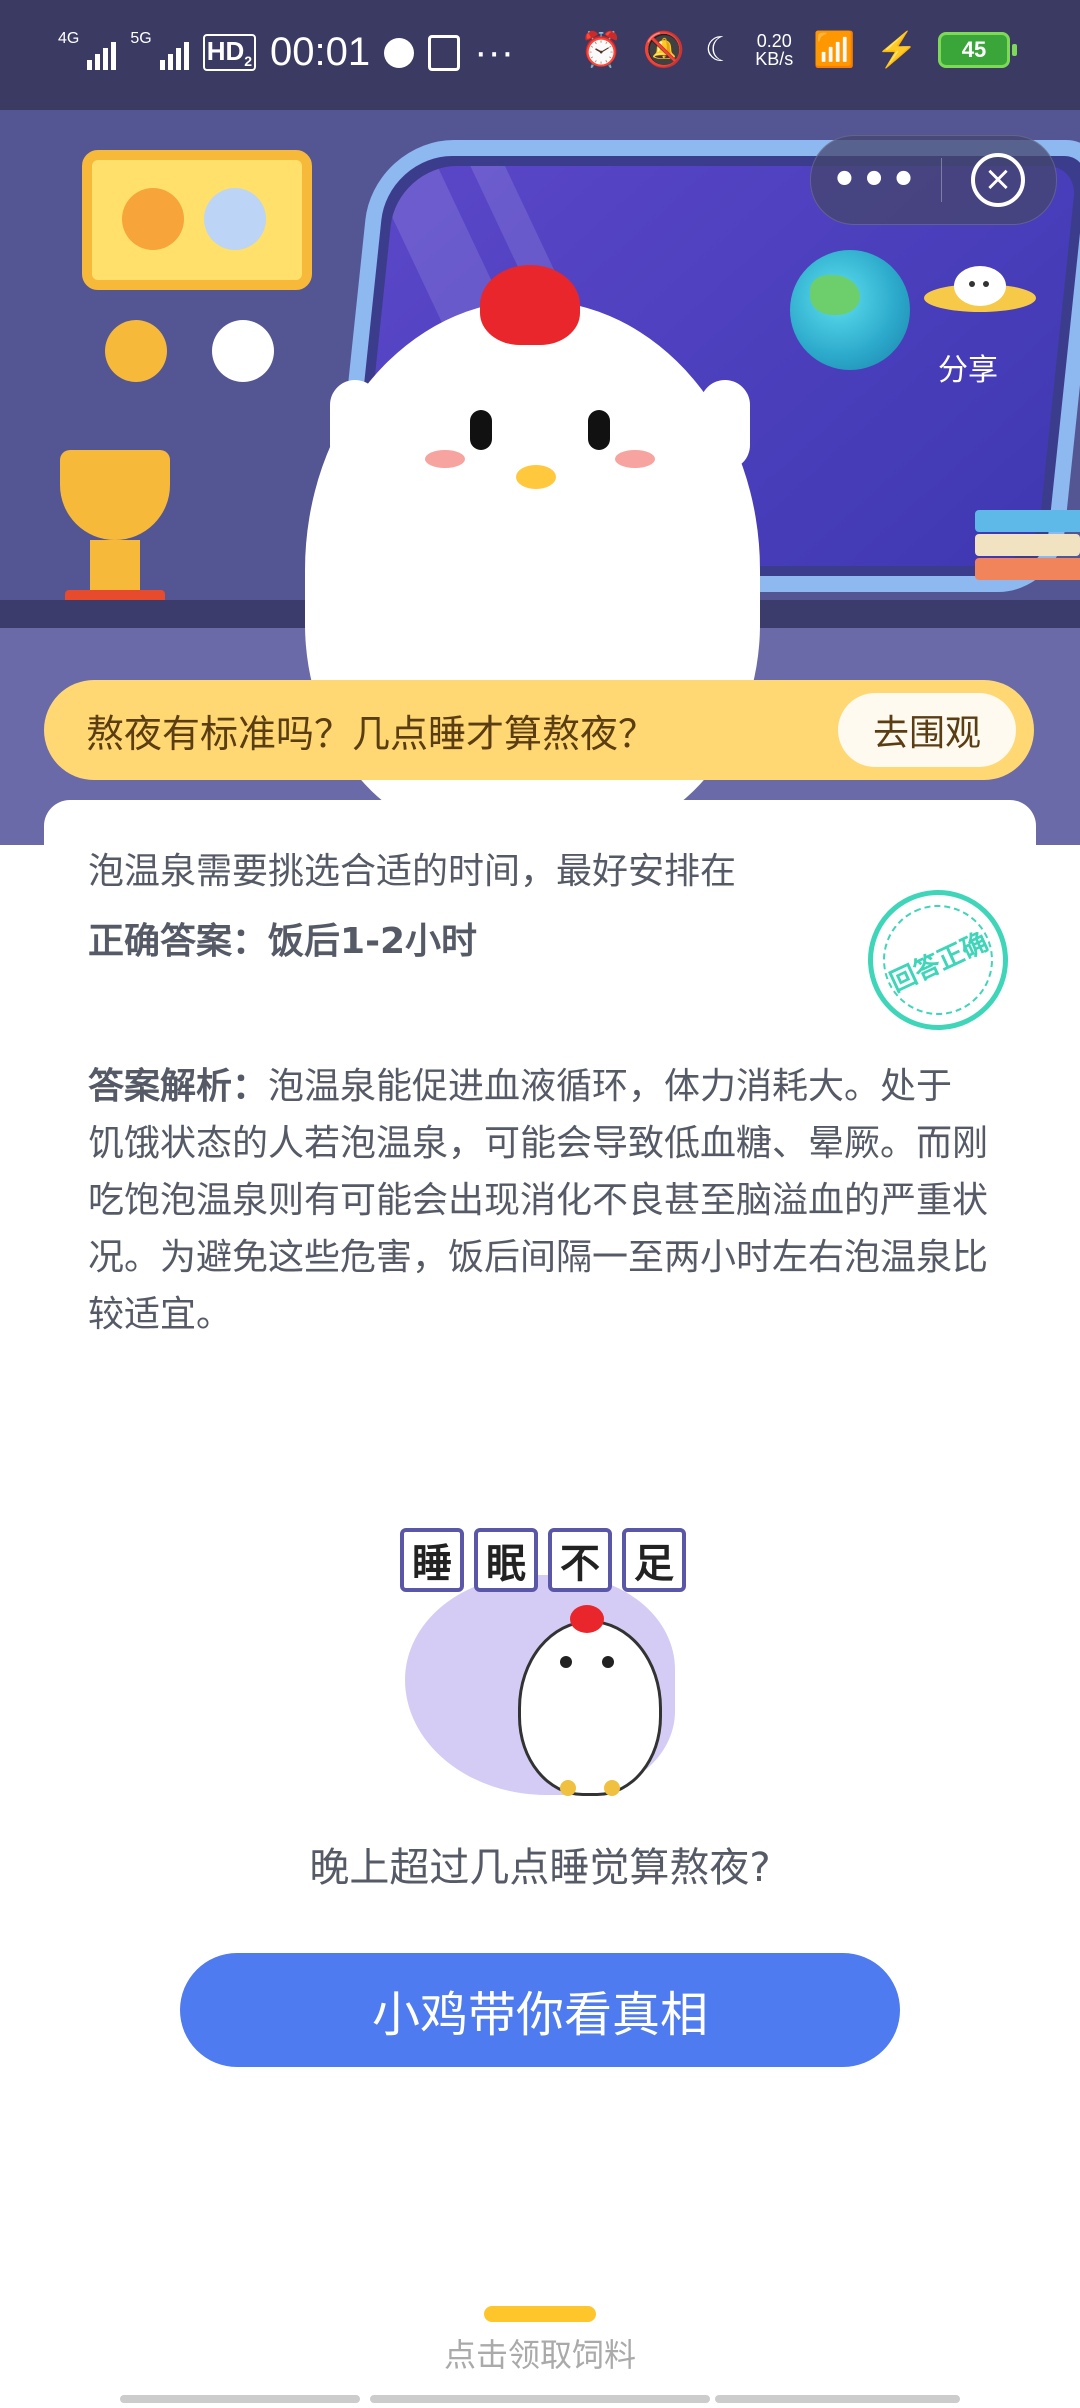 The image size is (1080, 2408). Describe the element at coordinates (174, 53) in the screenshot. I see `signal-5g-icon` at that location.